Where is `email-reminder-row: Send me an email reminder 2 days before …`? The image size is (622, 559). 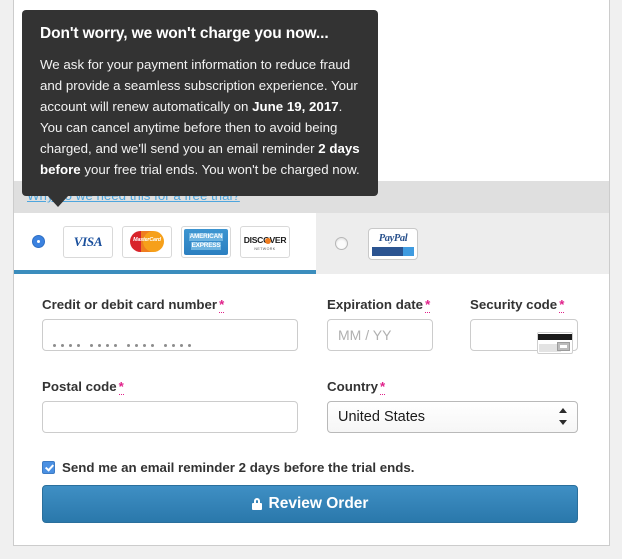 email-reminder-row: Send me an email reminder 2 days before … is located at coordinates (228, 467).